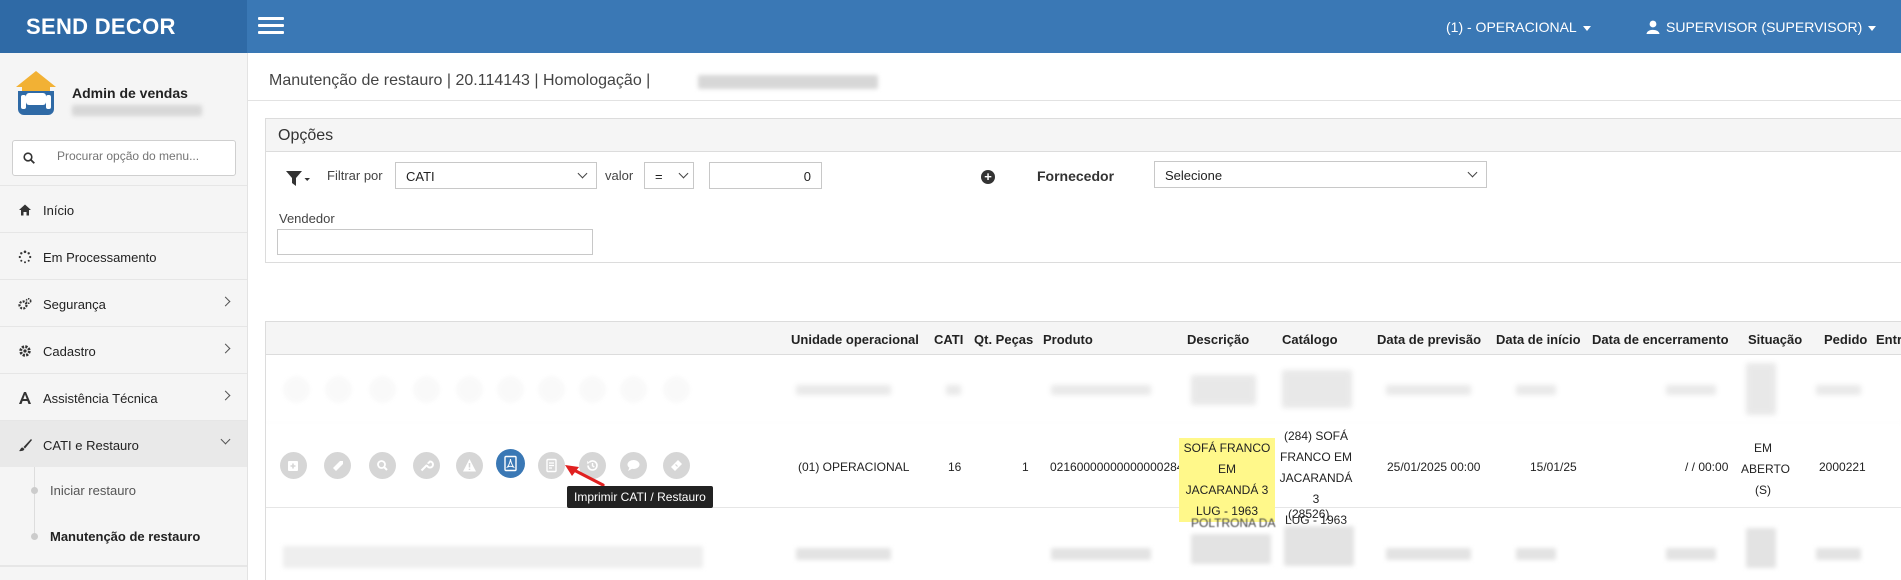  Describe the element at coordinates (669, 175) in the screenshot. I see `operator-select: =` at that location.